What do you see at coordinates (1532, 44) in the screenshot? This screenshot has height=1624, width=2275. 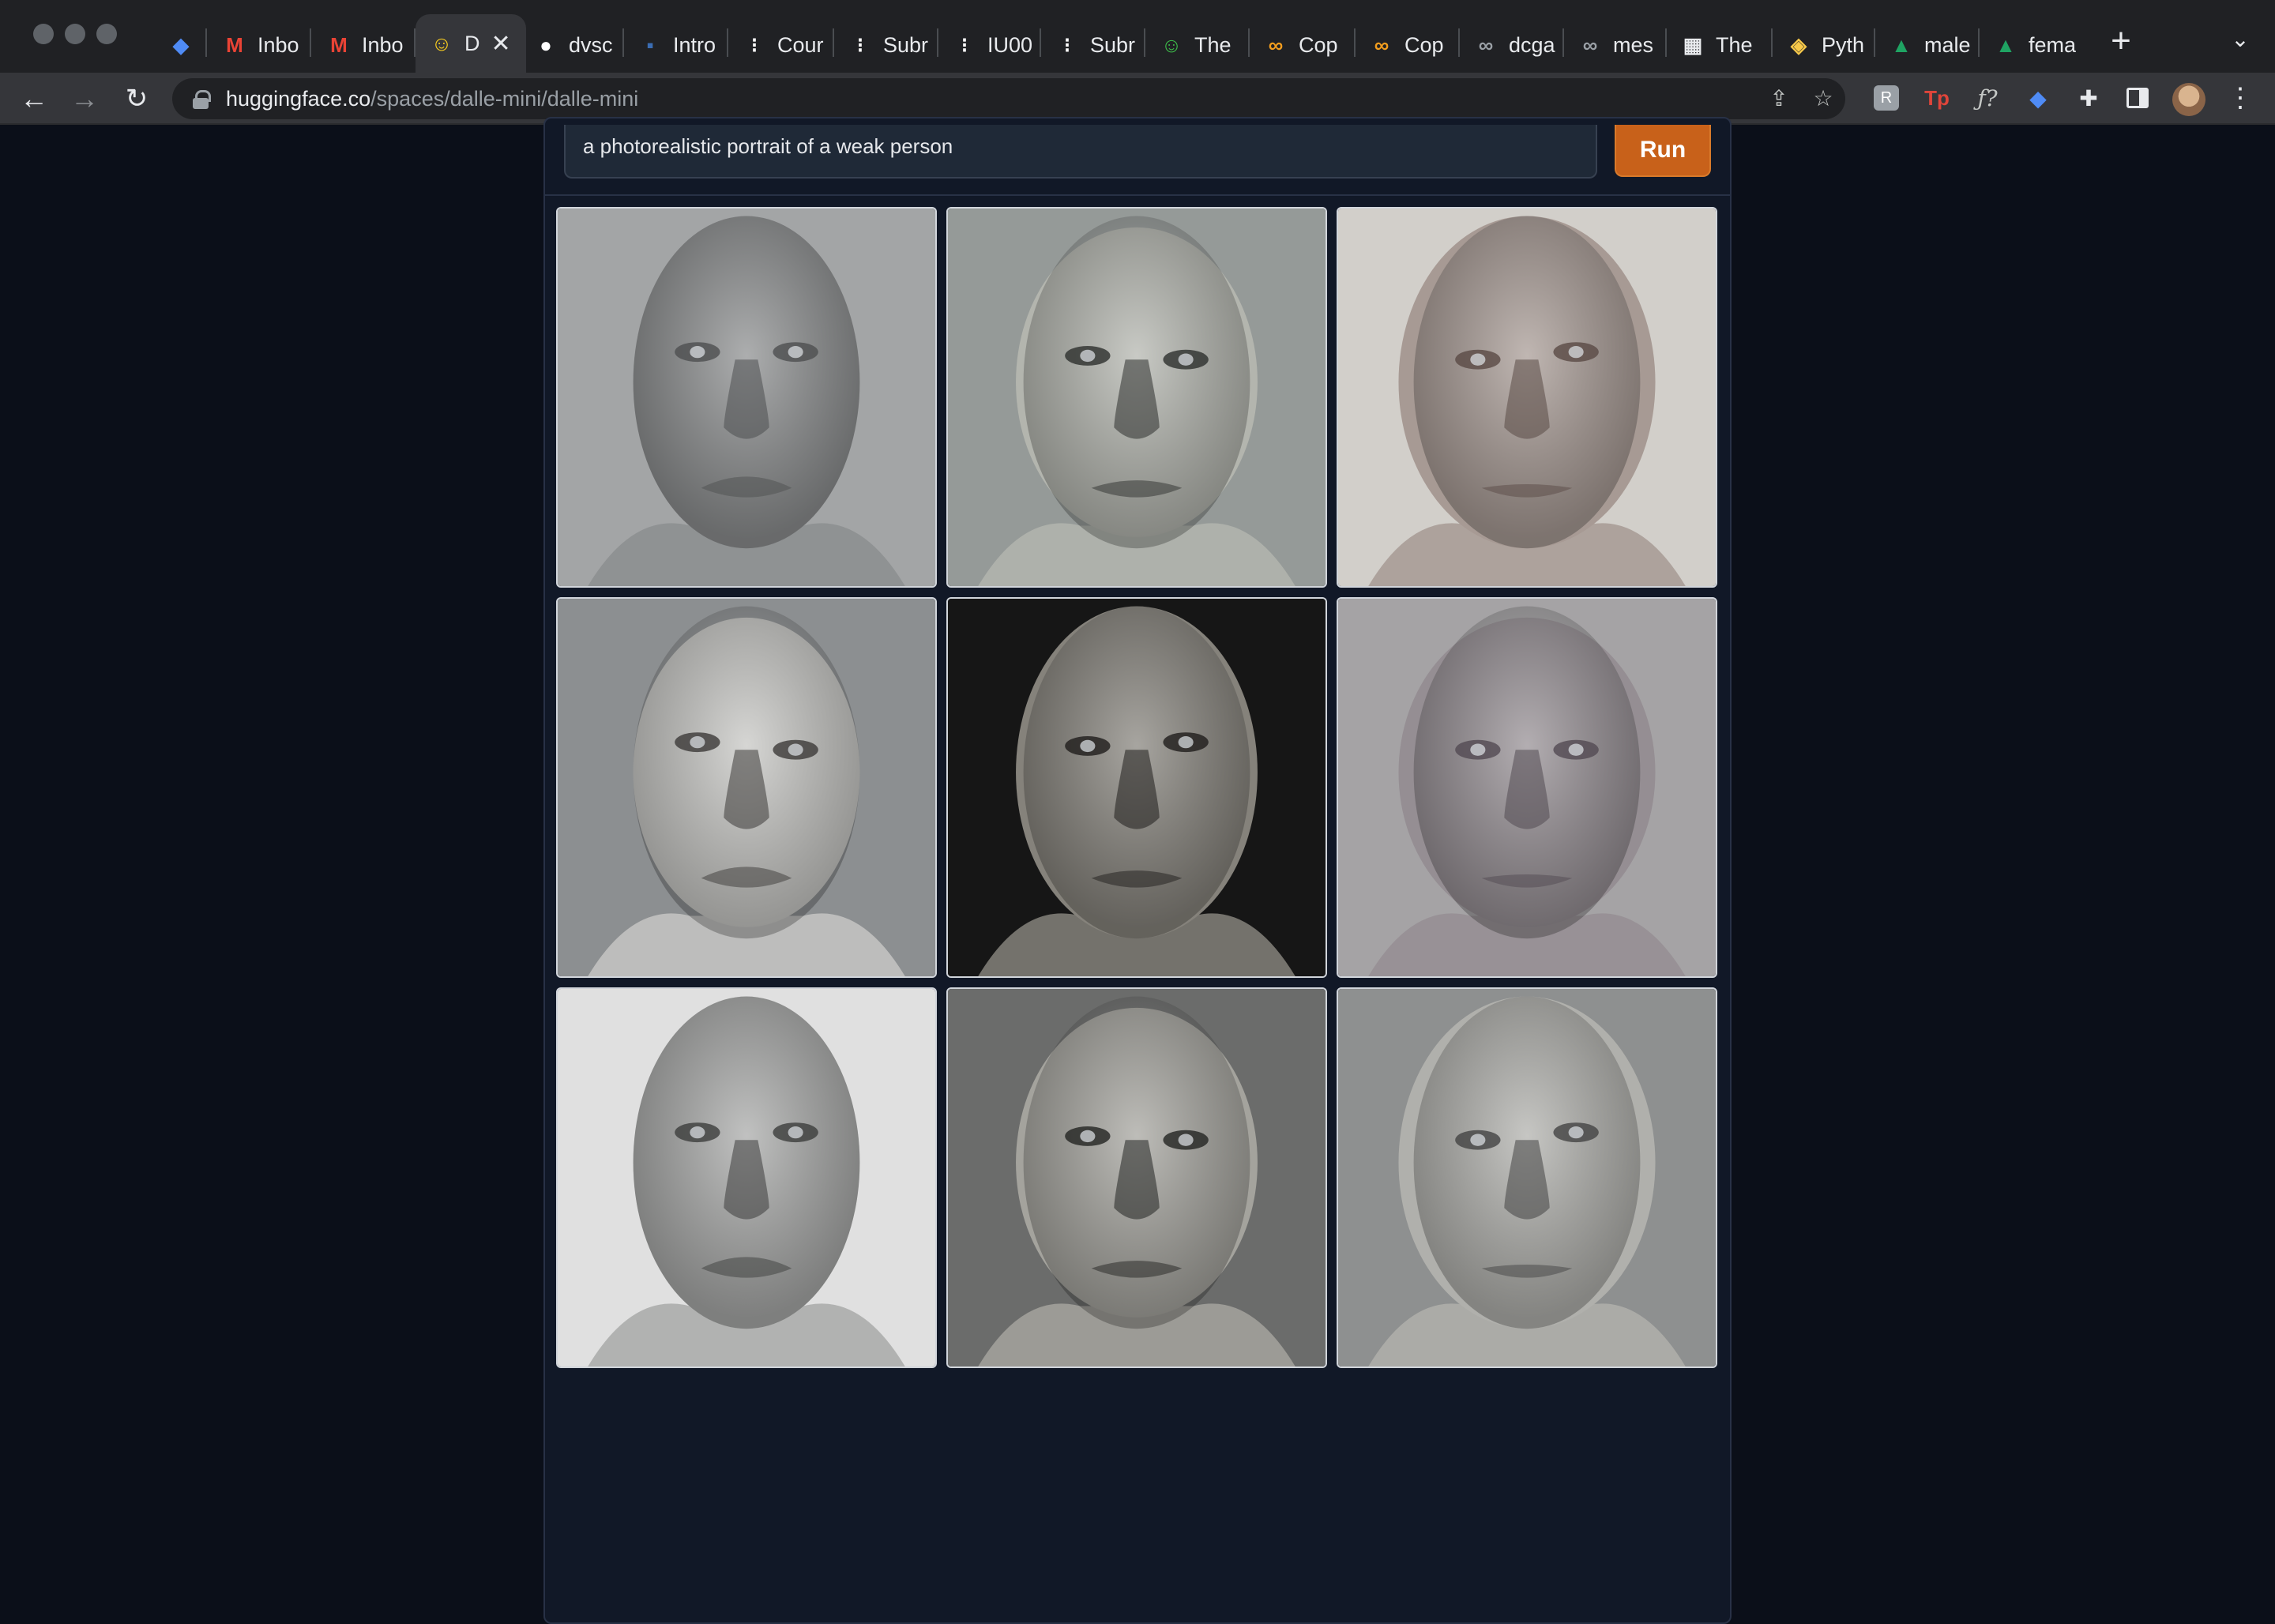 I see `tab-label: dcga` at bounding box center [1532, 44].